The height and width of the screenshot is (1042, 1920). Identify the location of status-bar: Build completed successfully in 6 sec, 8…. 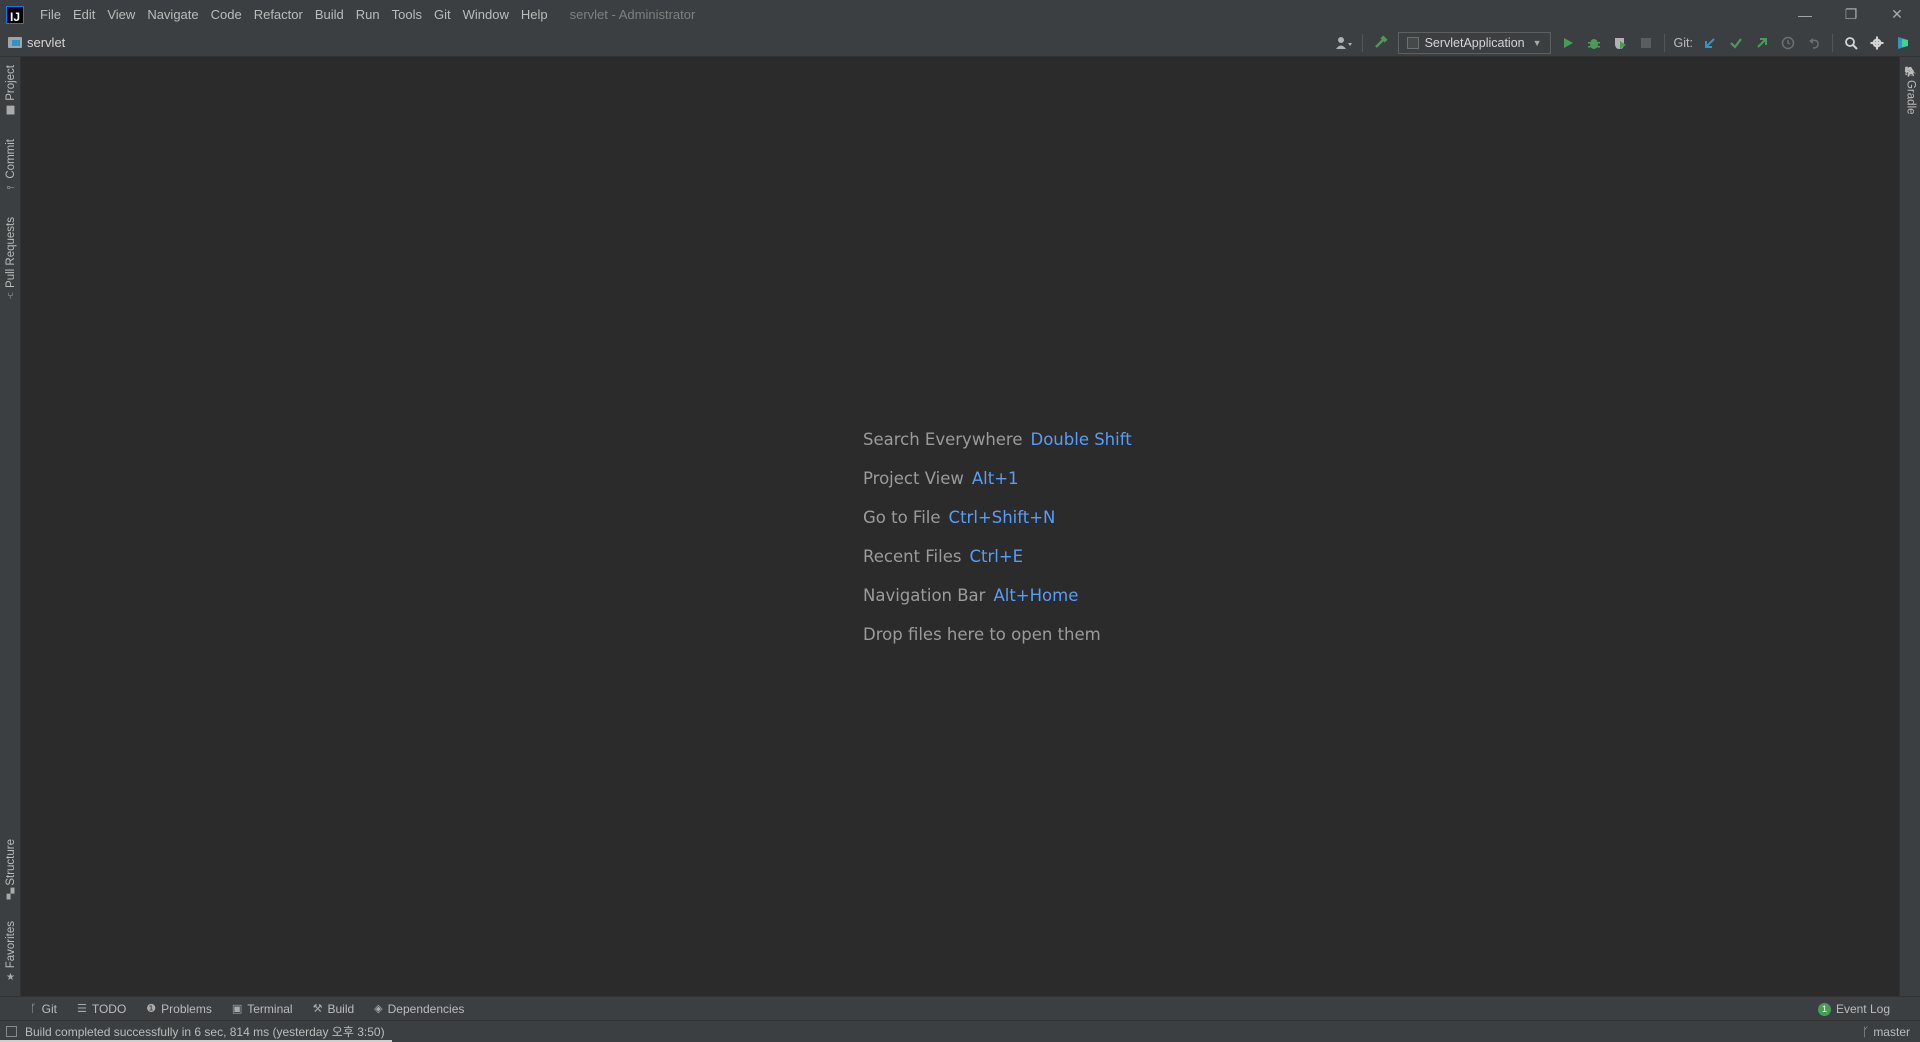
(960, 1031).